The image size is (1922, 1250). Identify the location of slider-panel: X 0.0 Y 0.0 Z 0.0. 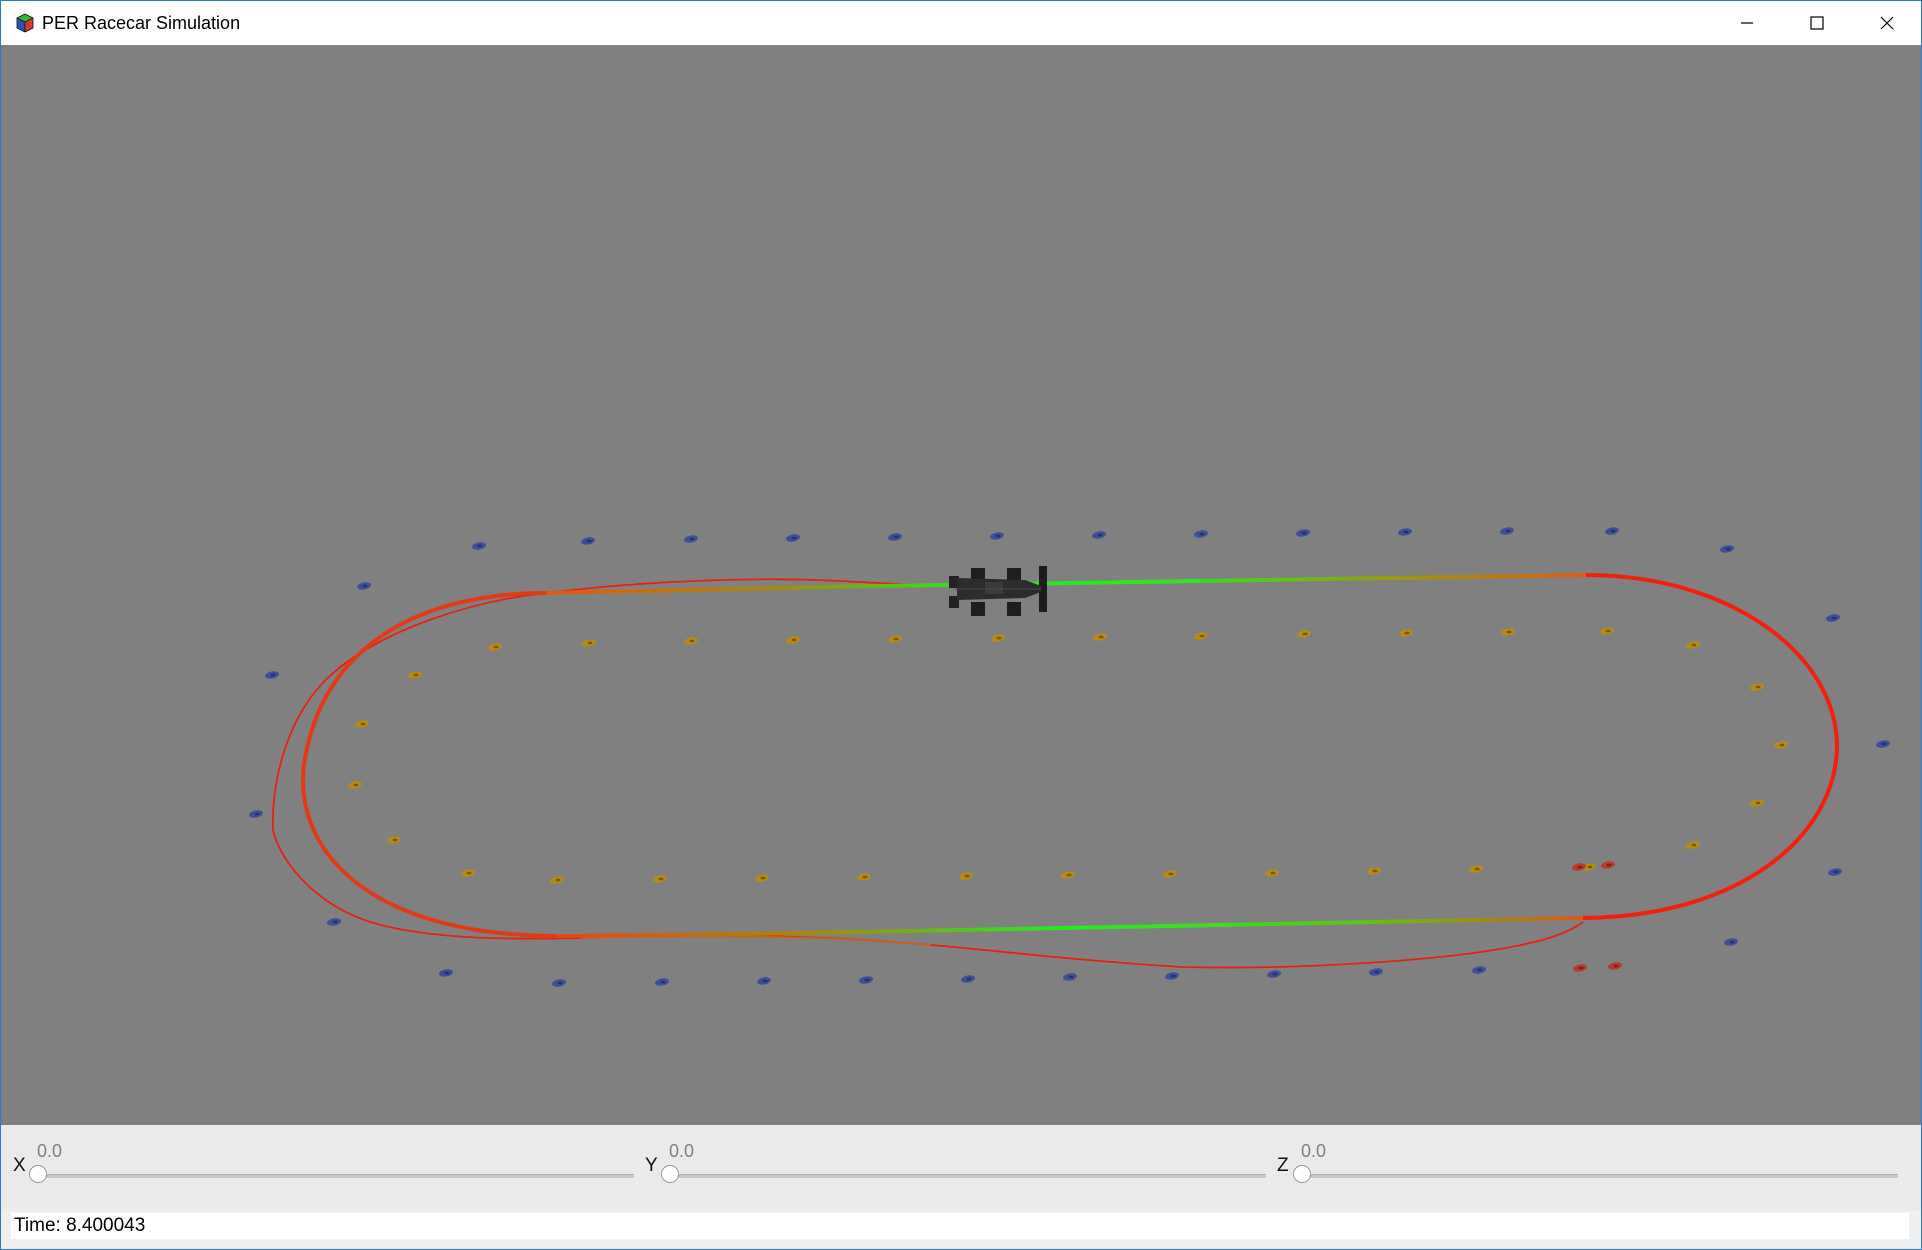
(961, 1168).